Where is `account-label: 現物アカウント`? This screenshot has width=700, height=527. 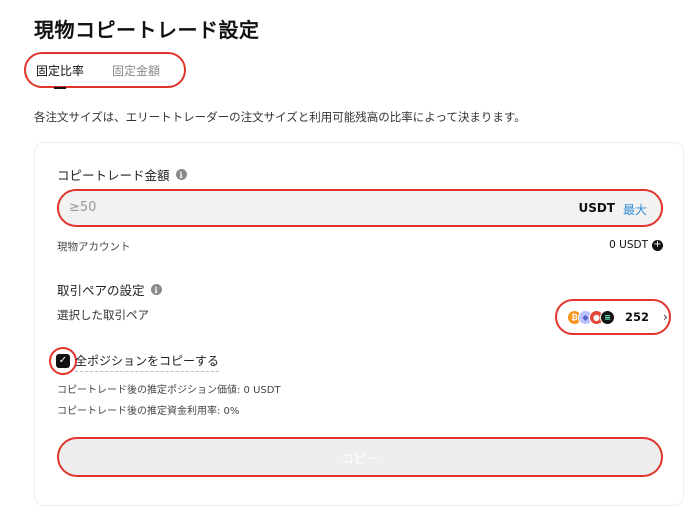 account-label: 現物アカウント is located at coordinates (94, 247).